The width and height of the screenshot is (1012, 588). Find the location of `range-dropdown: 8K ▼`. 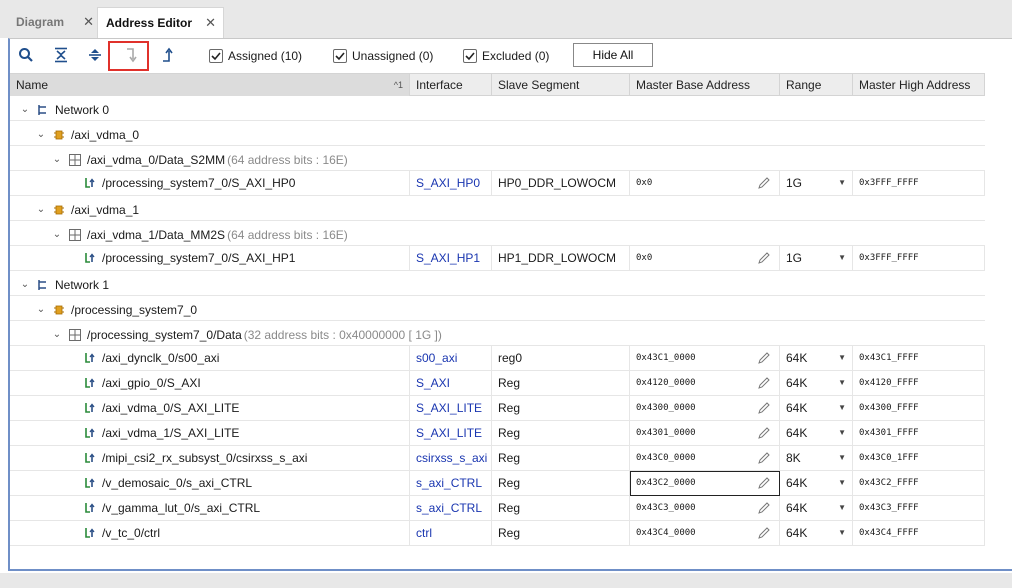

range-dropdown: 8K ▼ is located at coordinates (816, 458).